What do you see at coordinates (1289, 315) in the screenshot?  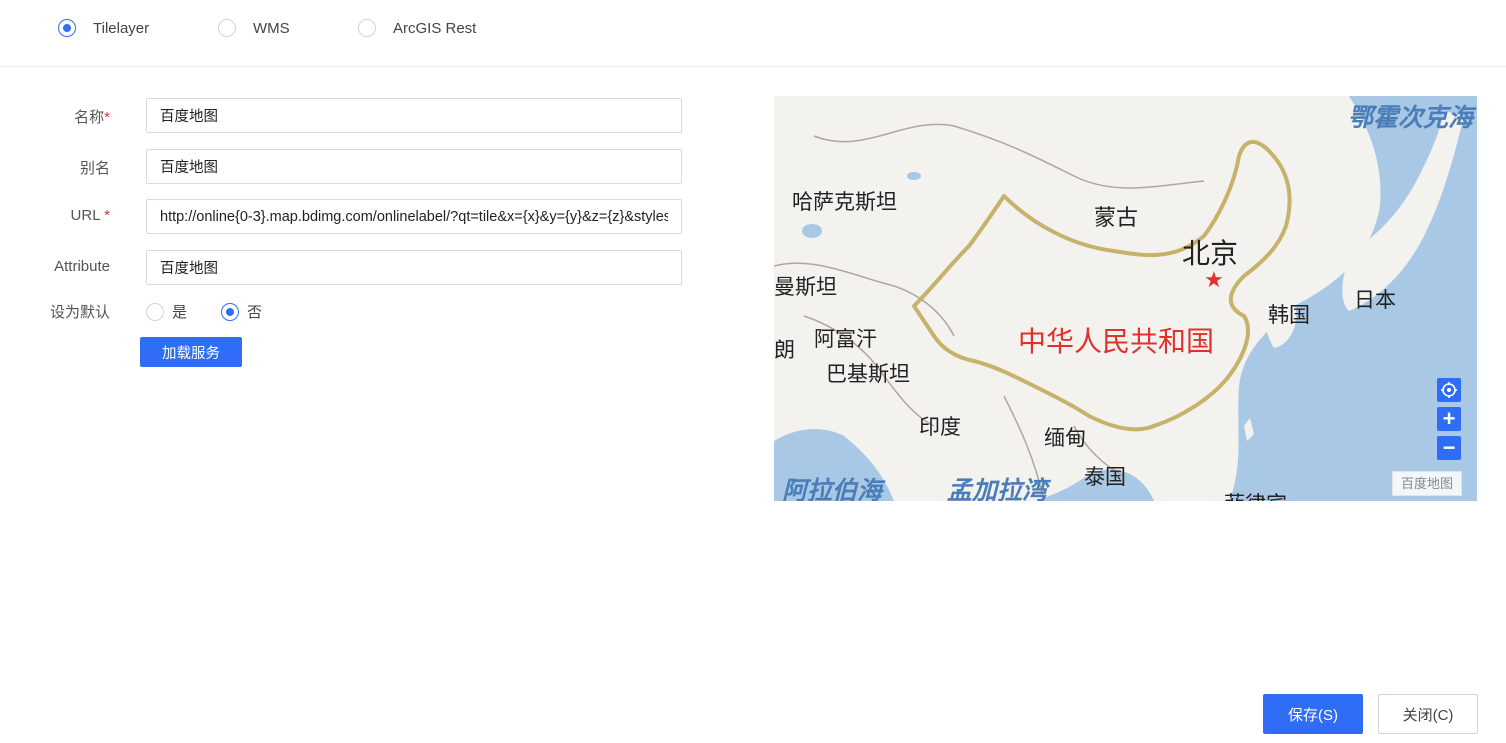 I see `map-label-korea: 韩国` at bounding box center [1289, 315].